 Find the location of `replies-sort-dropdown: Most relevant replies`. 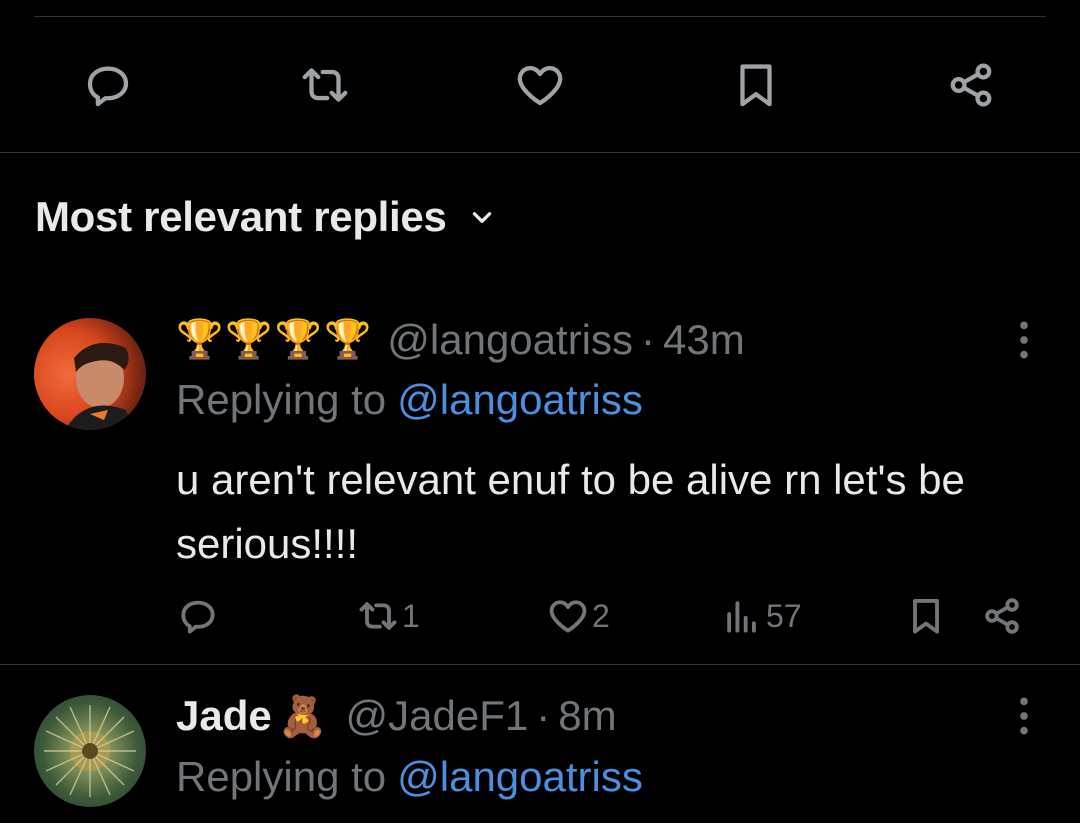

replies-sort-dropdown: Most relevant replies is located at coordinates (265, 217).